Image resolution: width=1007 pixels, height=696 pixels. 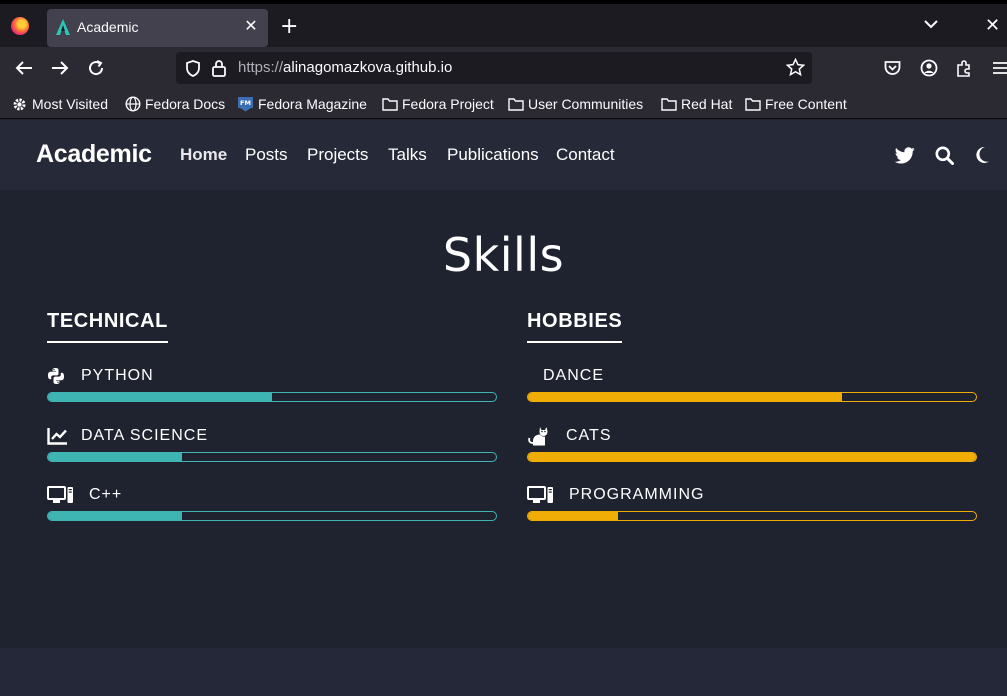 I want to click on skill-name: DANCE, so click(x=574, y=375).